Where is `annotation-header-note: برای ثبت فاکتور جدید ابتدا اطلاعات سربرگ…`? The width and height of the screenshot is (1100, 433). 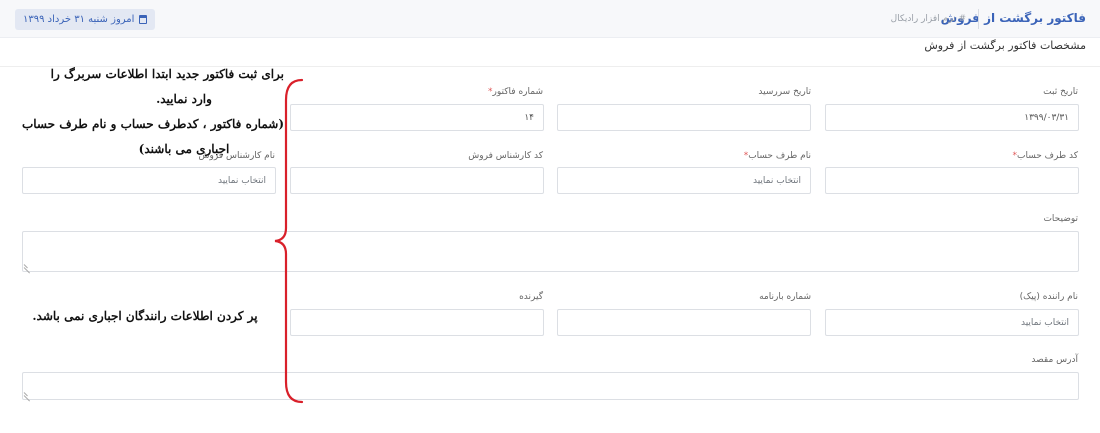
annotation-header-note: برای ثبت فاکتور جدید ابتدا اطلاعات سربرگ… is located at coordinates (152, 112).